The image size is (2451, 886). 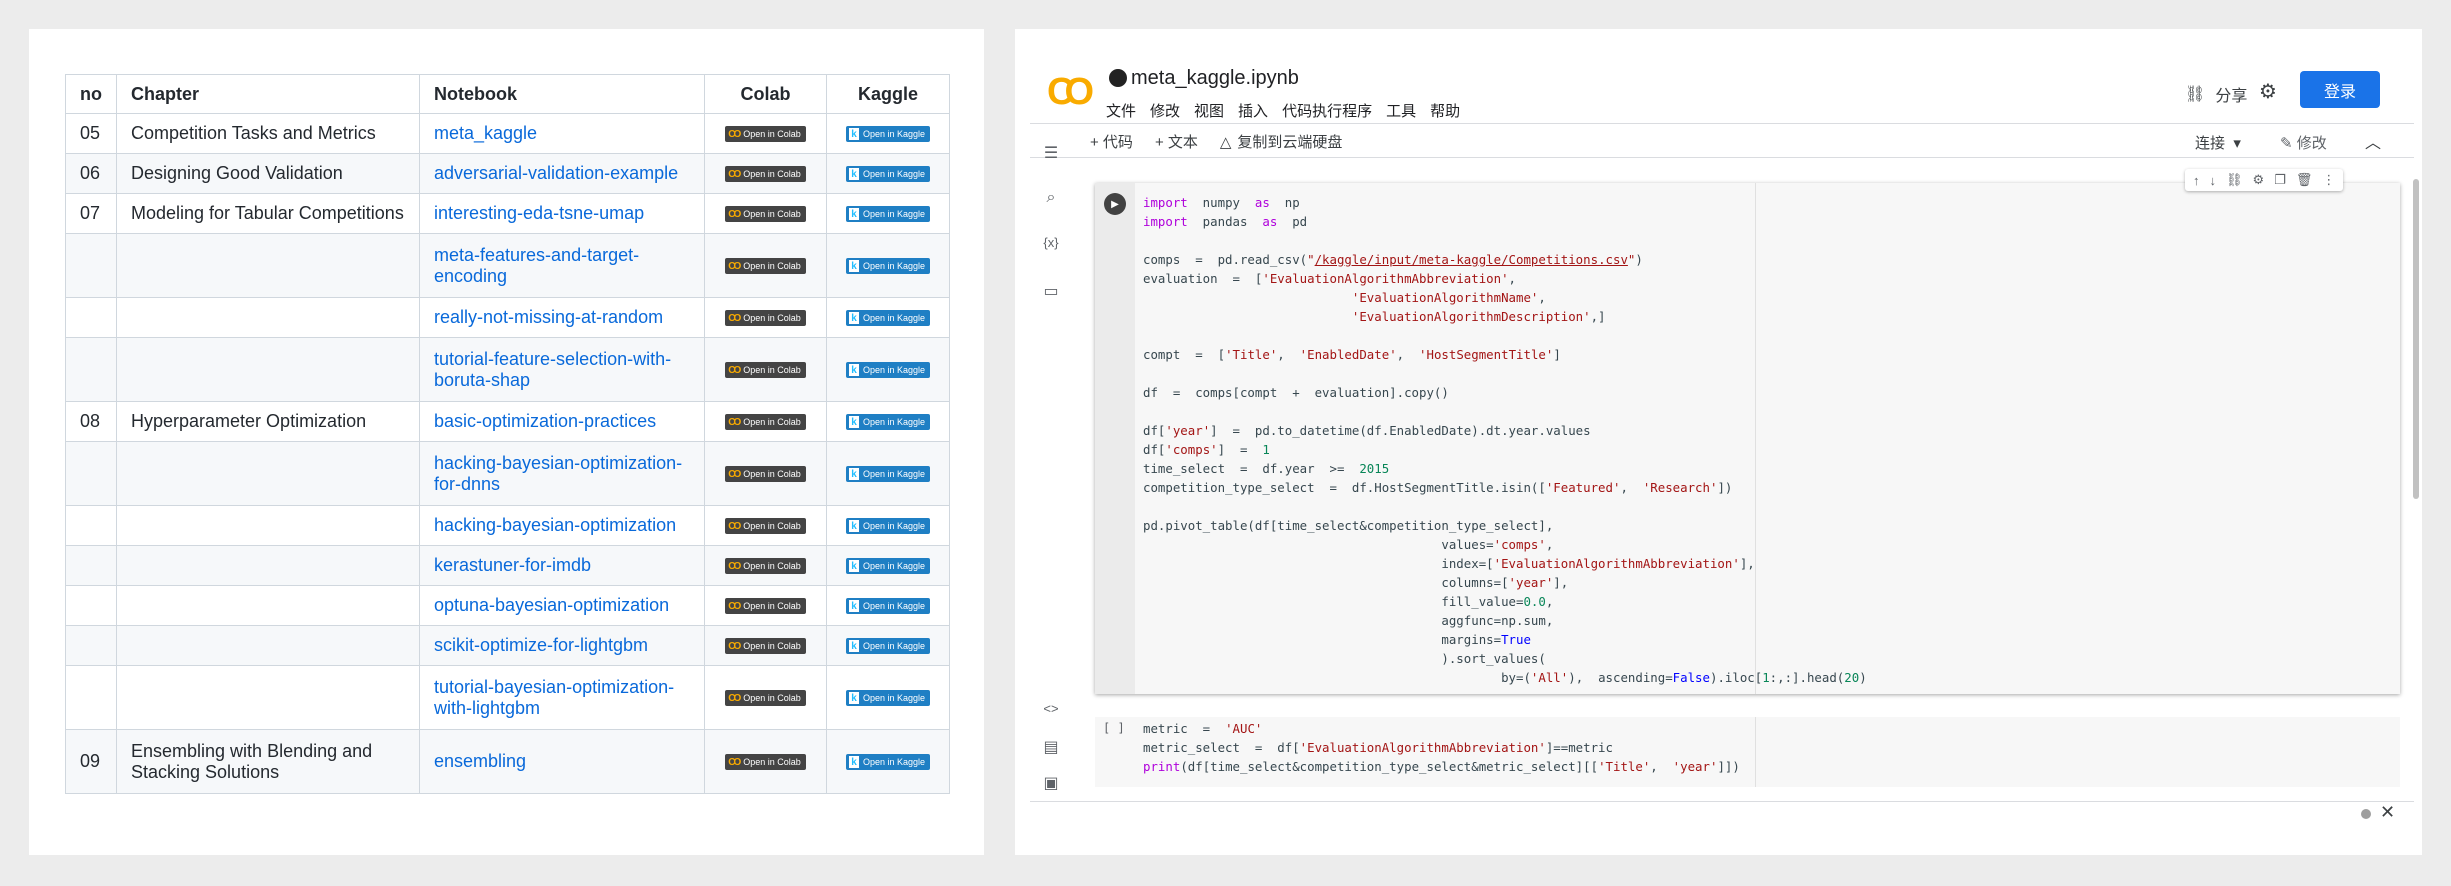 I want to click on notebook-cell: optuna-bayesian-optimization, so click(x=562, y=605).